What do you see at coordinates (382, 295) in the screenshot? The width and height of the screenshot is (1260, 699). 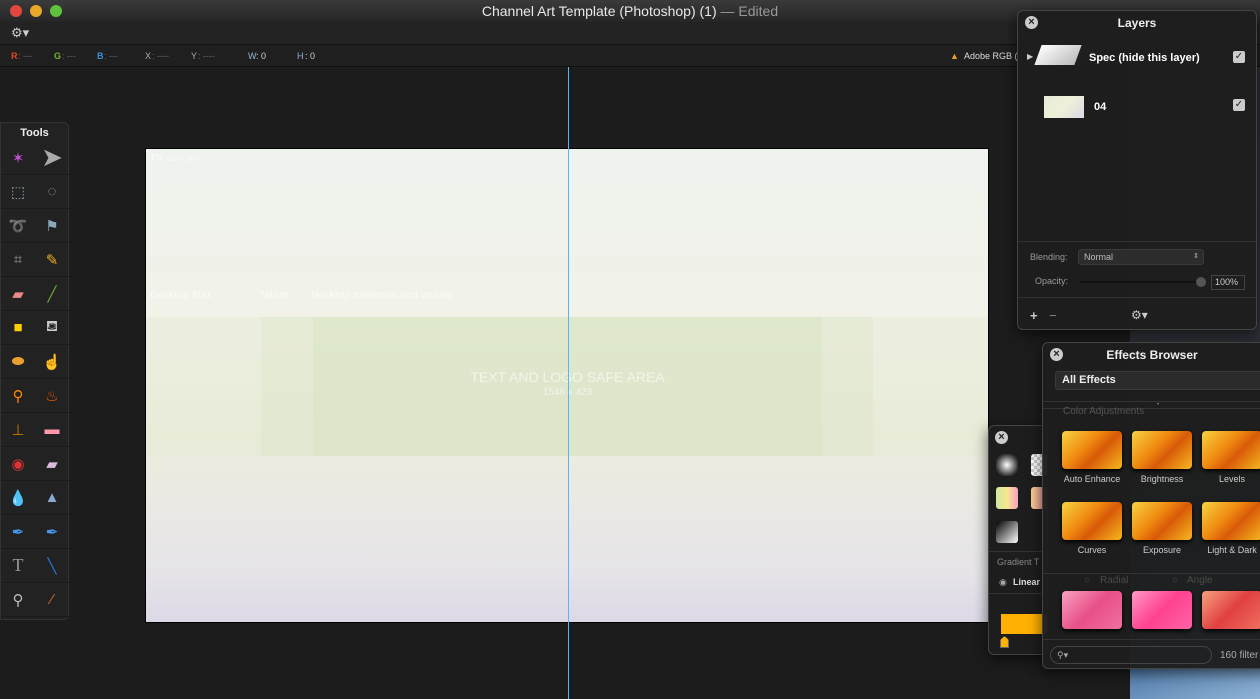 I see `desktop-min-label: Desktop minimum and mobile` at bounding box center [382, 295].